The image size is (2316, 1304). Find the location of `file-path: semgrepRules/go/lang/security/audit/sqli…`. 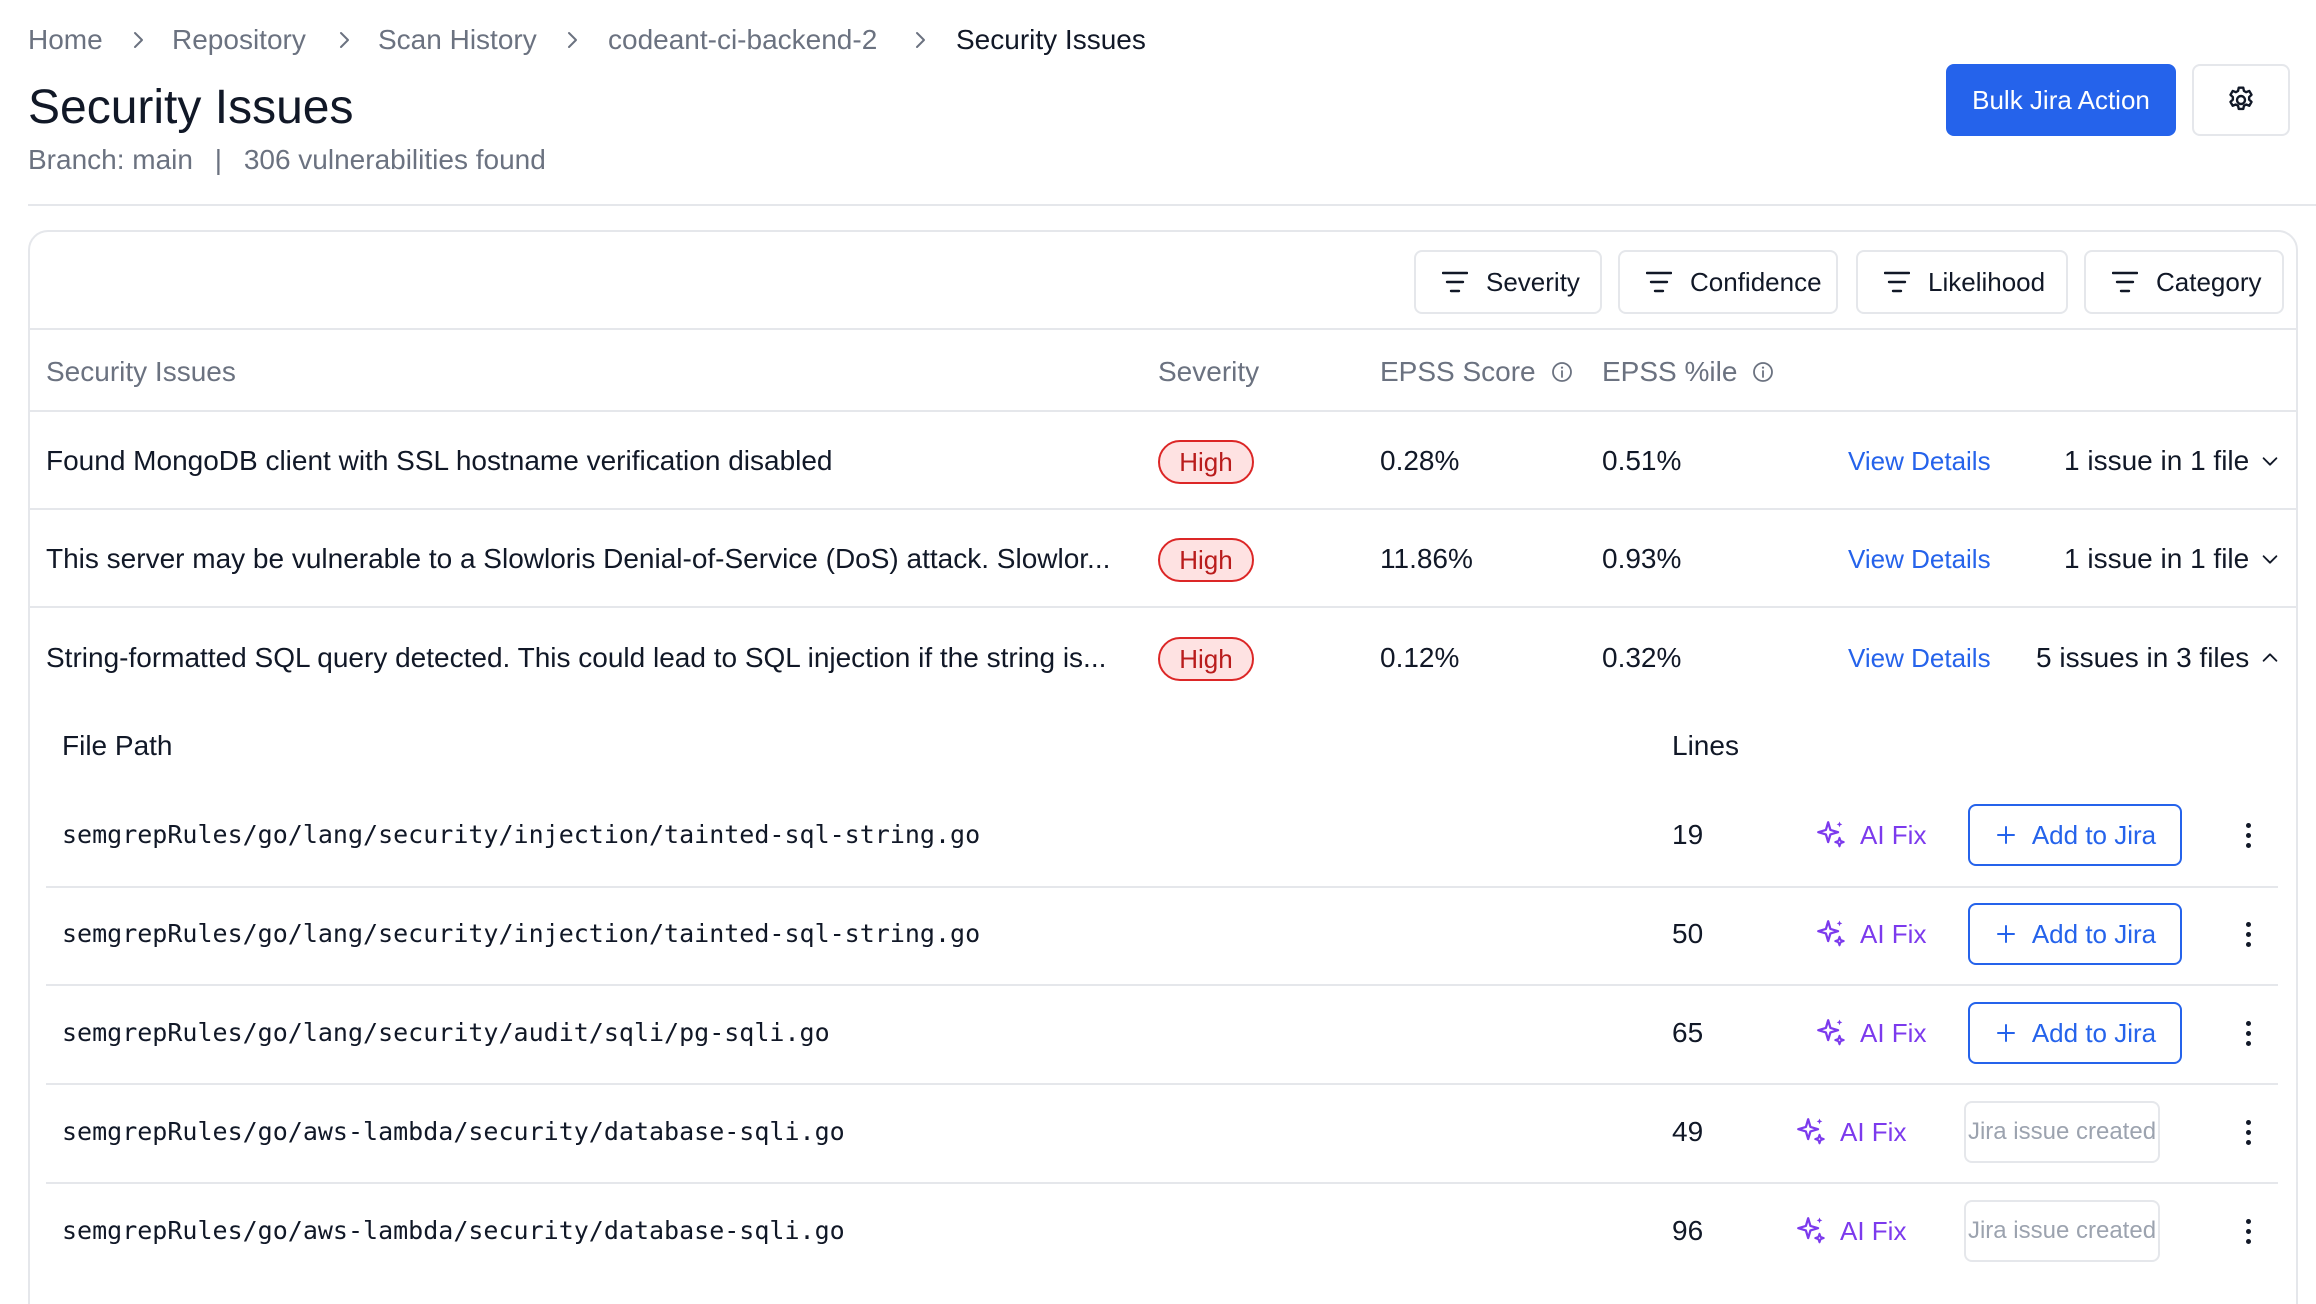

file-path: semgrepRules/go/lang/security/audit/sqli… is located at coordinates (446, 1032).